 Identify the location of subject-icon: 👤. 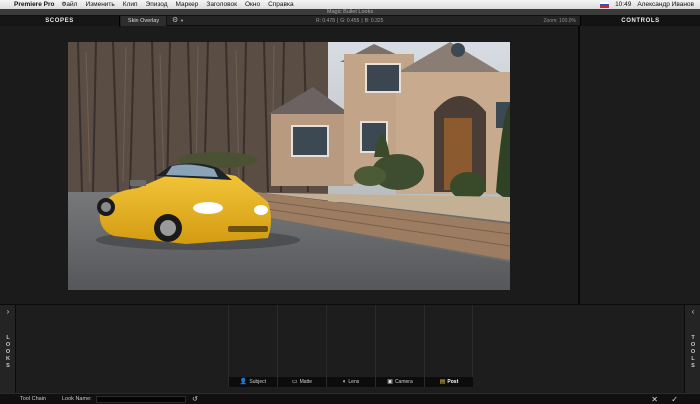
(243, 382).